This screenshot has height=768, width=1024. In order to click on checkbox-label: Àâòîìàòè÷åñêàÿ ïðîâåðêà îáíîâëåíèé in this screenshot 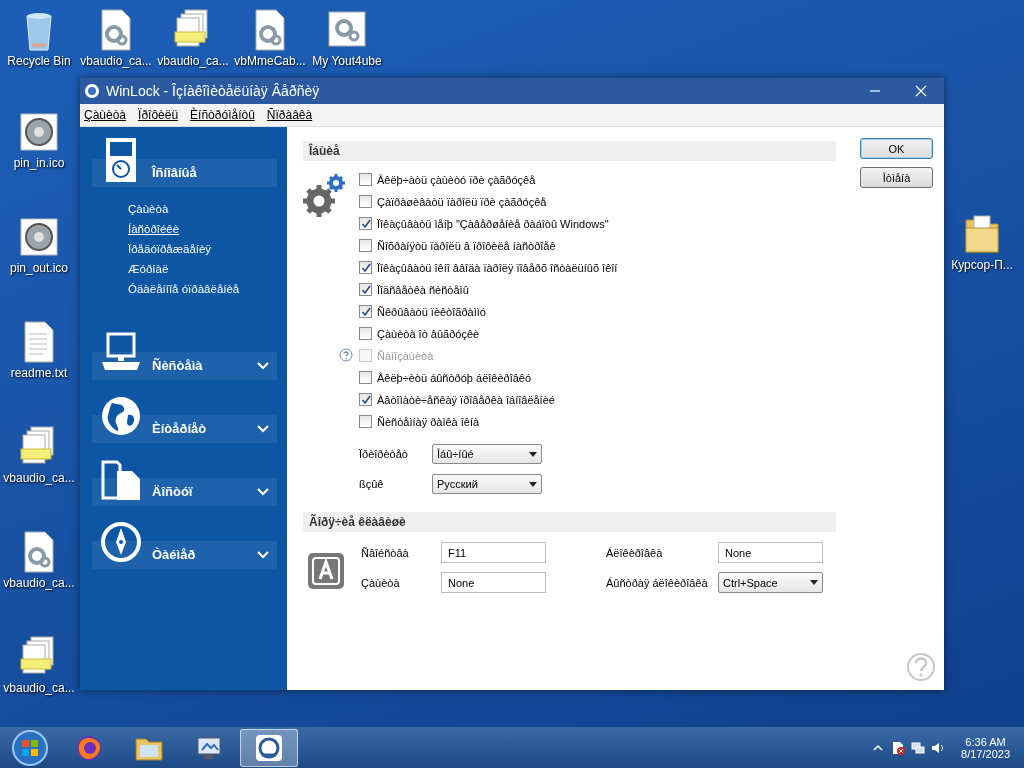, I will do `click(466, 399)`.